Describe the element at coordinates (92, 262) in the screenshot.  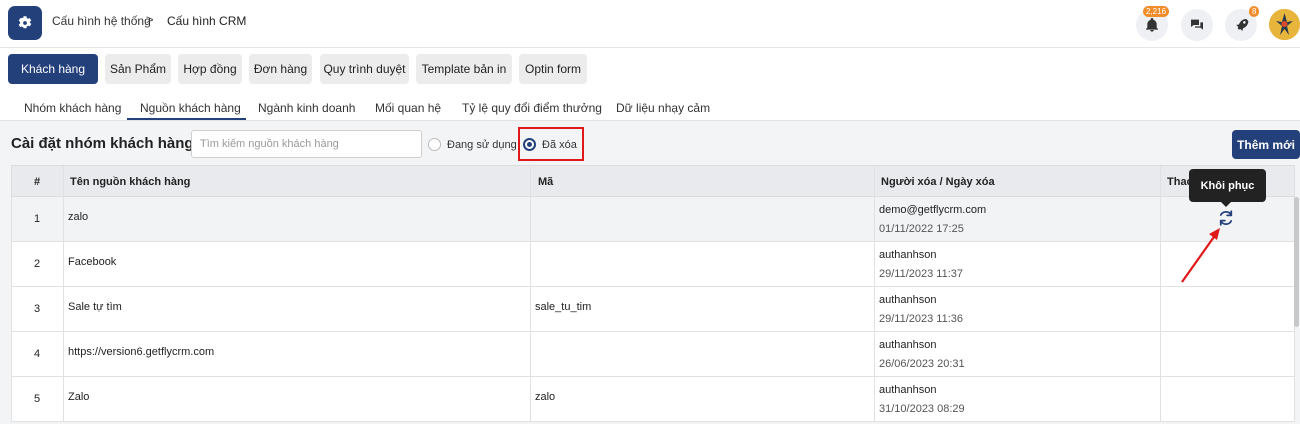
I see `source-name: Facebook` at that location.